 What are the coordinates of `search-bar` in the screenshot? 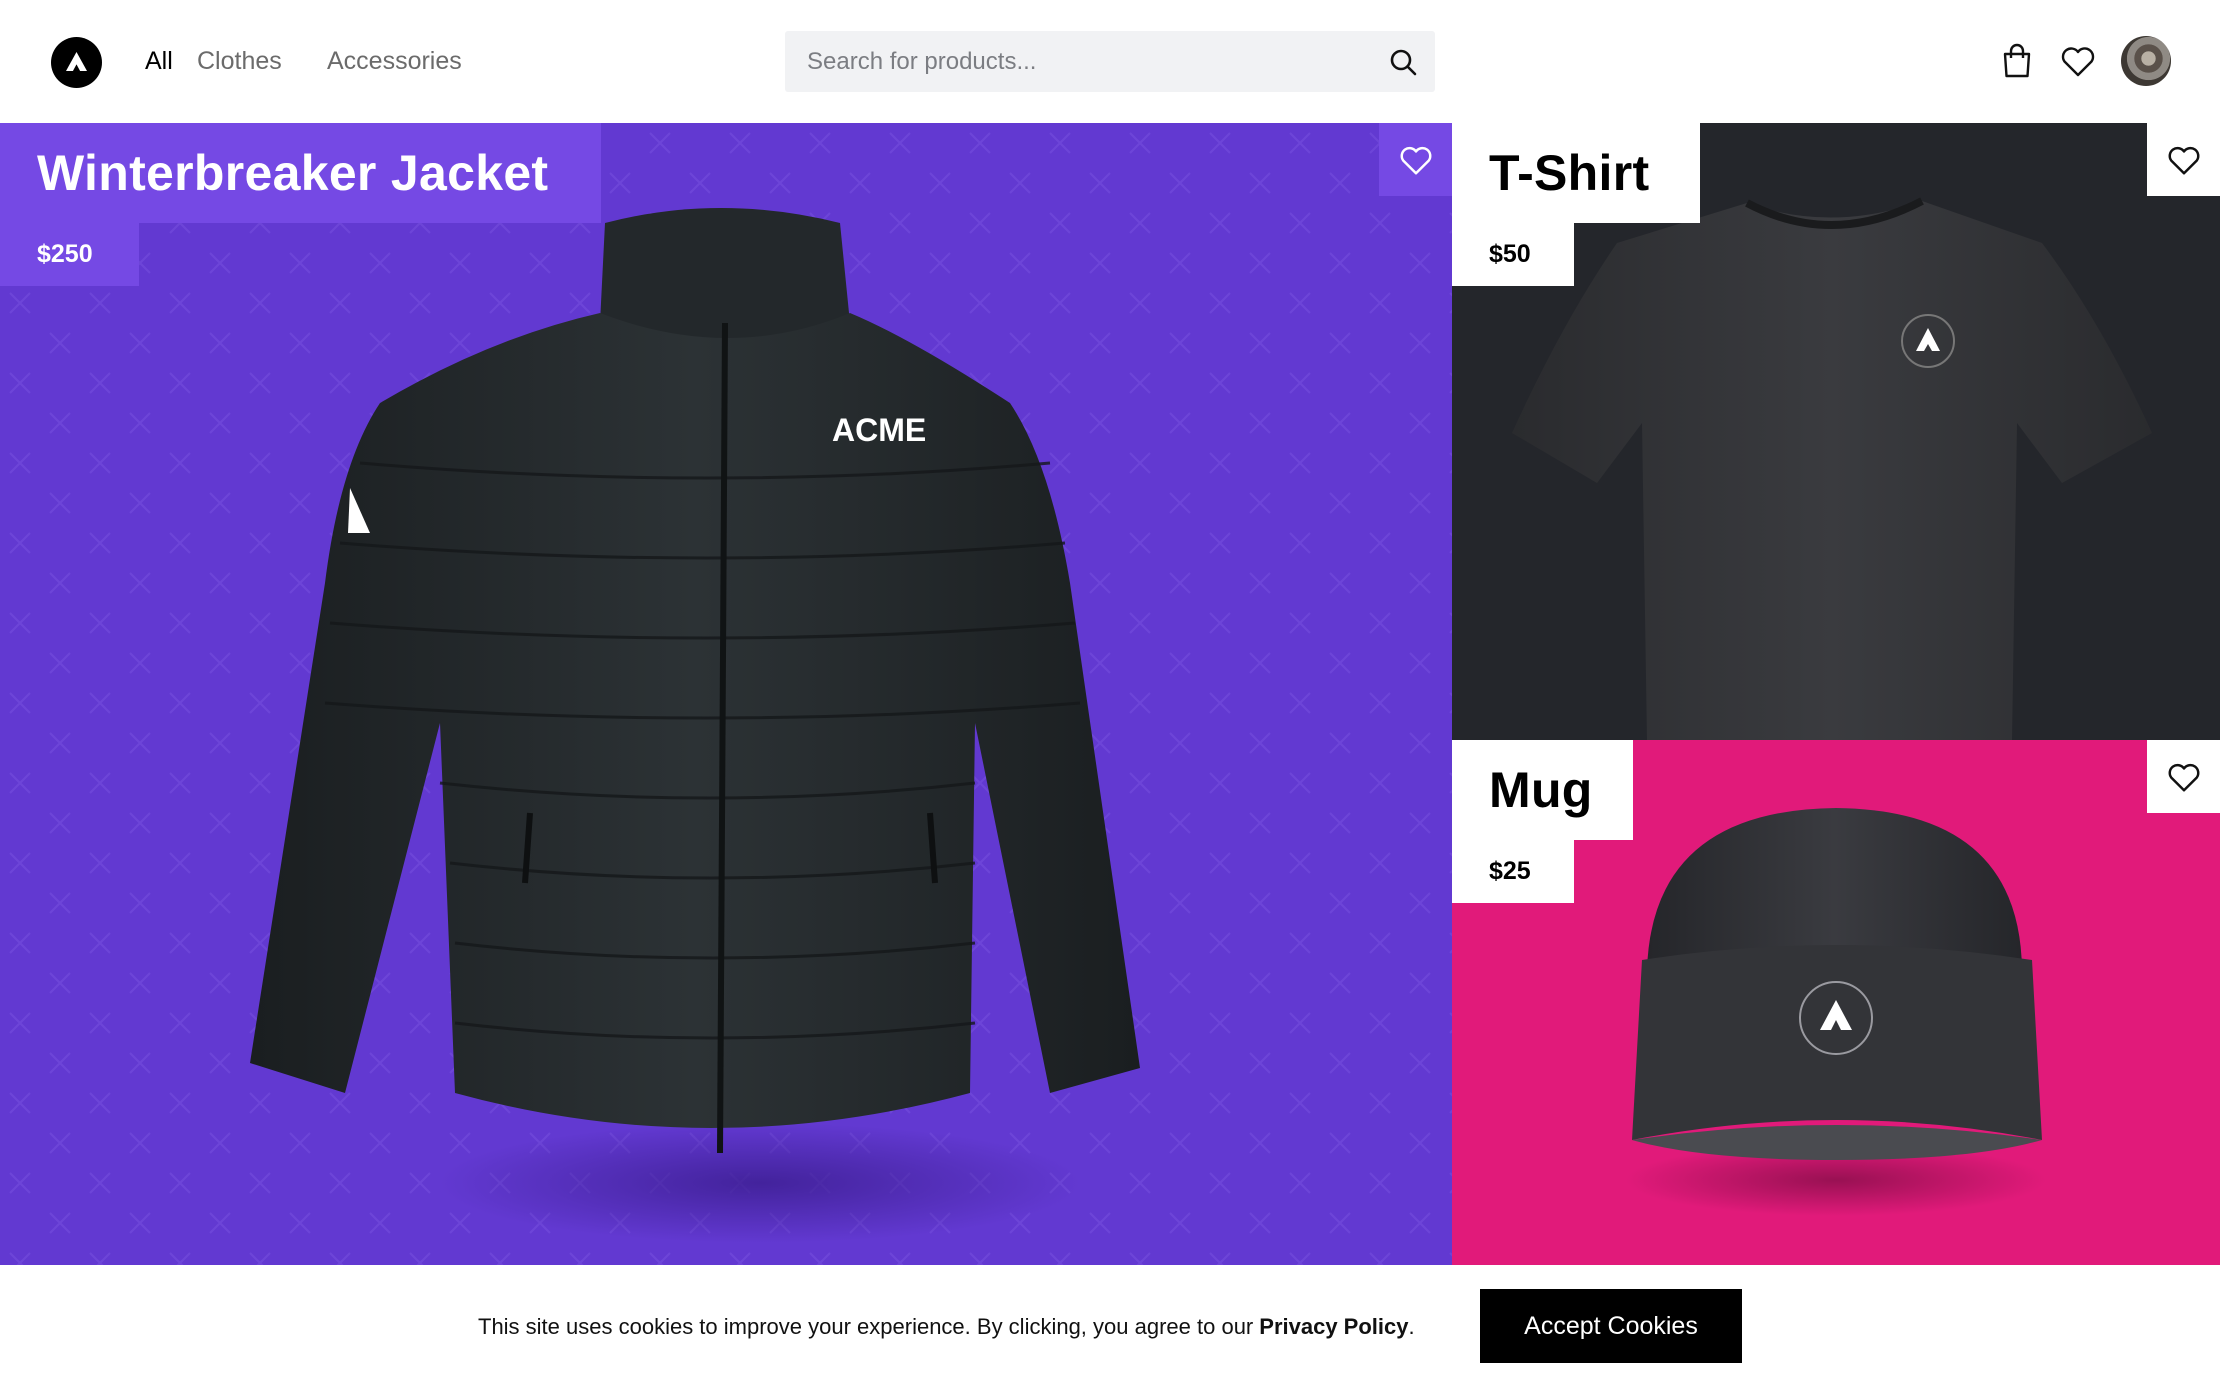 It's located at (1110, 61).